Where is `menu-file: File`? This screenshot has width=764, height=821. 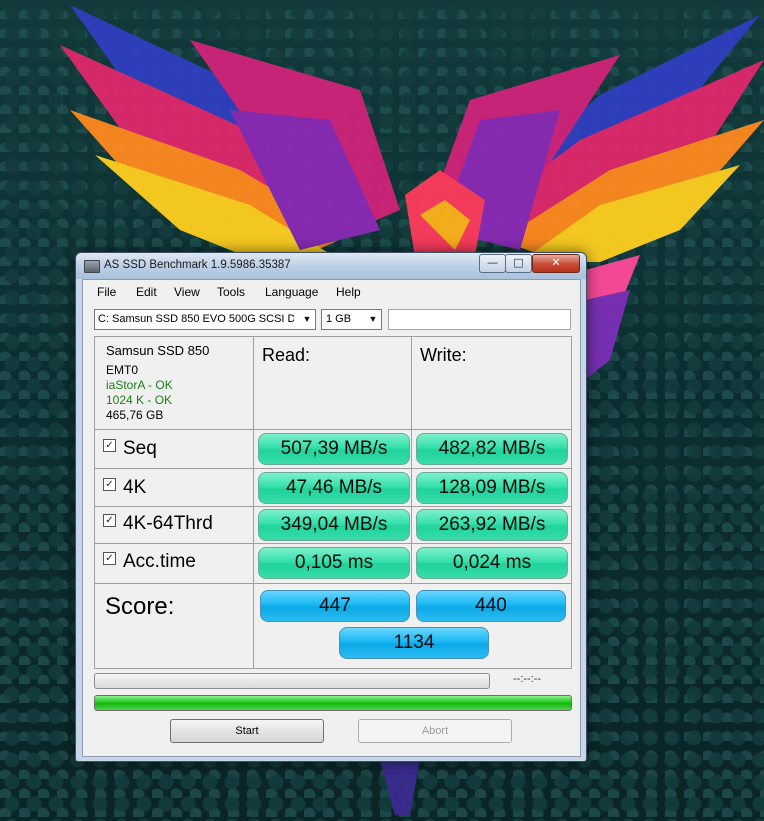 menu-file: File is located at coordinates (106, 292).